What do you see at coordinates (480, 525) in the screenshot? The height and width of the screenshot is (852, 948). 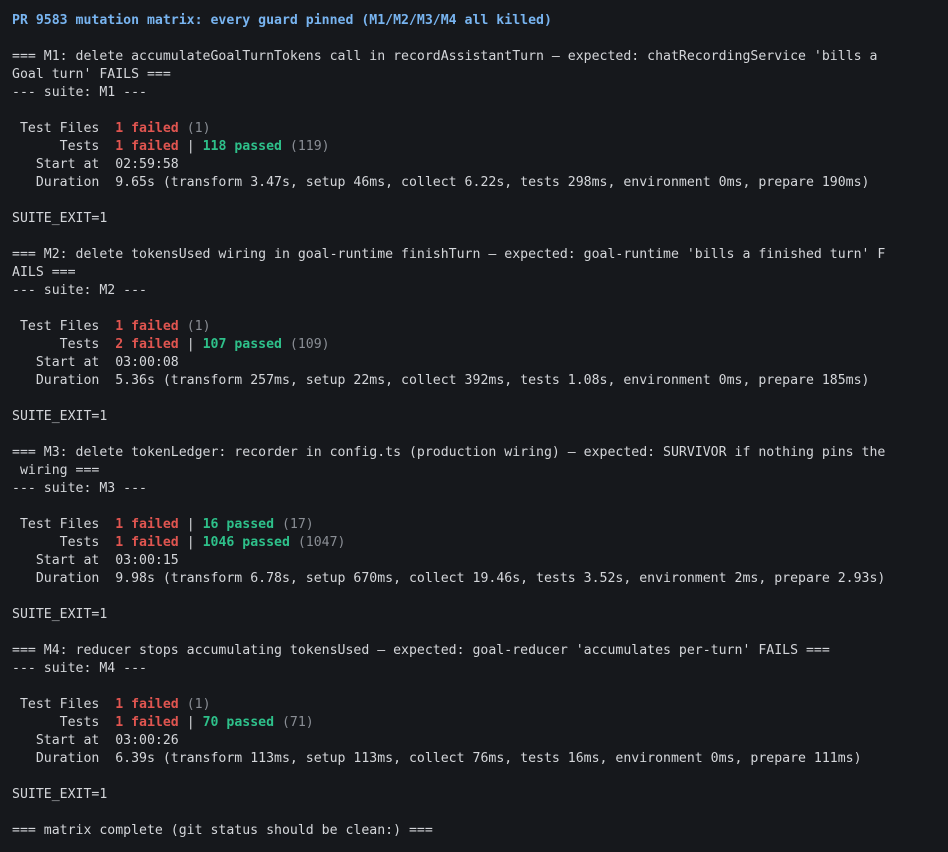 I see `m3-test-files-row: Test Files 1 failed | 16 passed (17)` at bounding box center [480, 525].